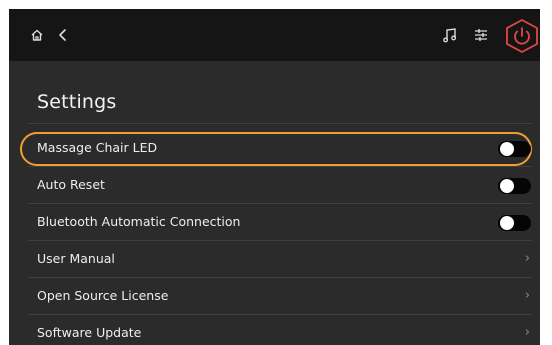 This screenshot has width=552, height=345. Describe the element at coordinates (280, 296) in the screenshot. I see `setting-row-open-source-license: Open Source License ›` at that location.